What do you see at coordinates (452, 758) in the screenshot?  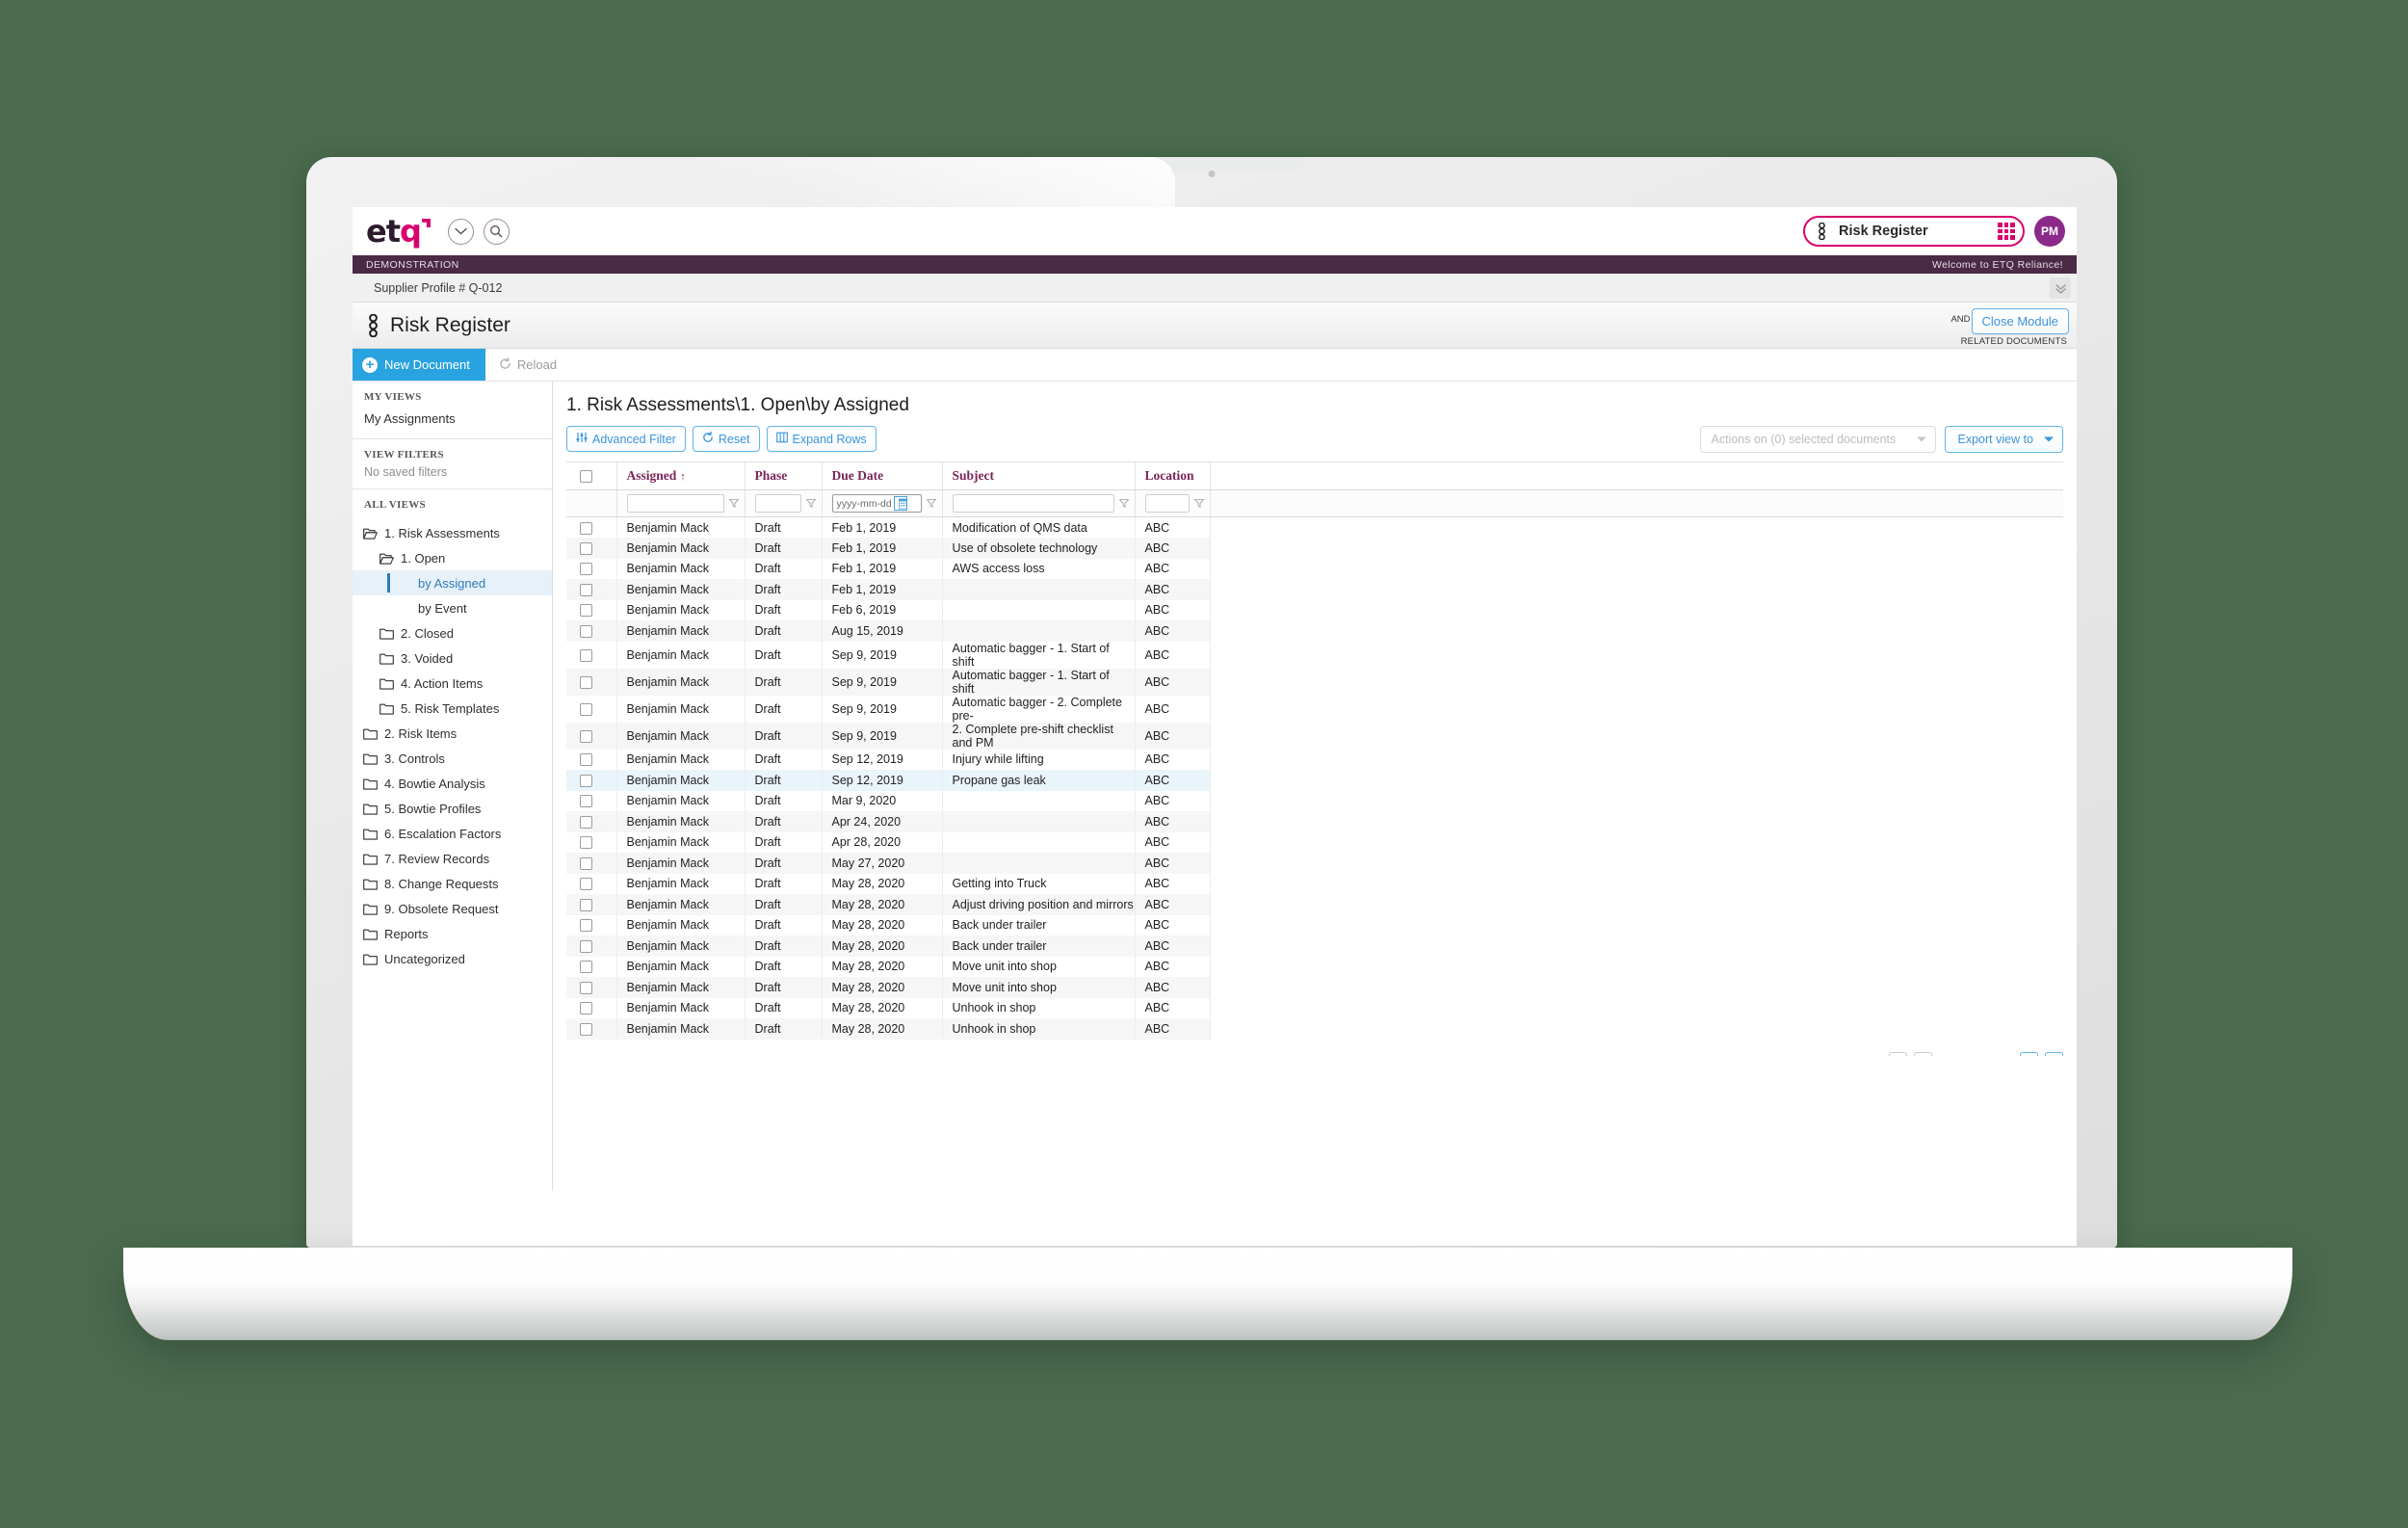 I see `sidebar-item-3-controls: 3. Controls` at bounding box center [452, 758].